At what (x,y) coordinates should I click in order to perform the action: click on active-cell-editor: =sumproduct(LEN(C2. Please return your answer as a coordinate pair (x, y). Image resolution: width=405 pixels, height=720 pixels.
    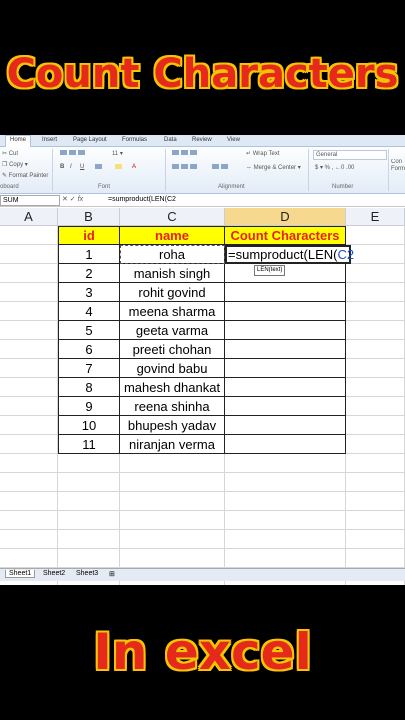
    Looking at the image, I should click on (289, 254).